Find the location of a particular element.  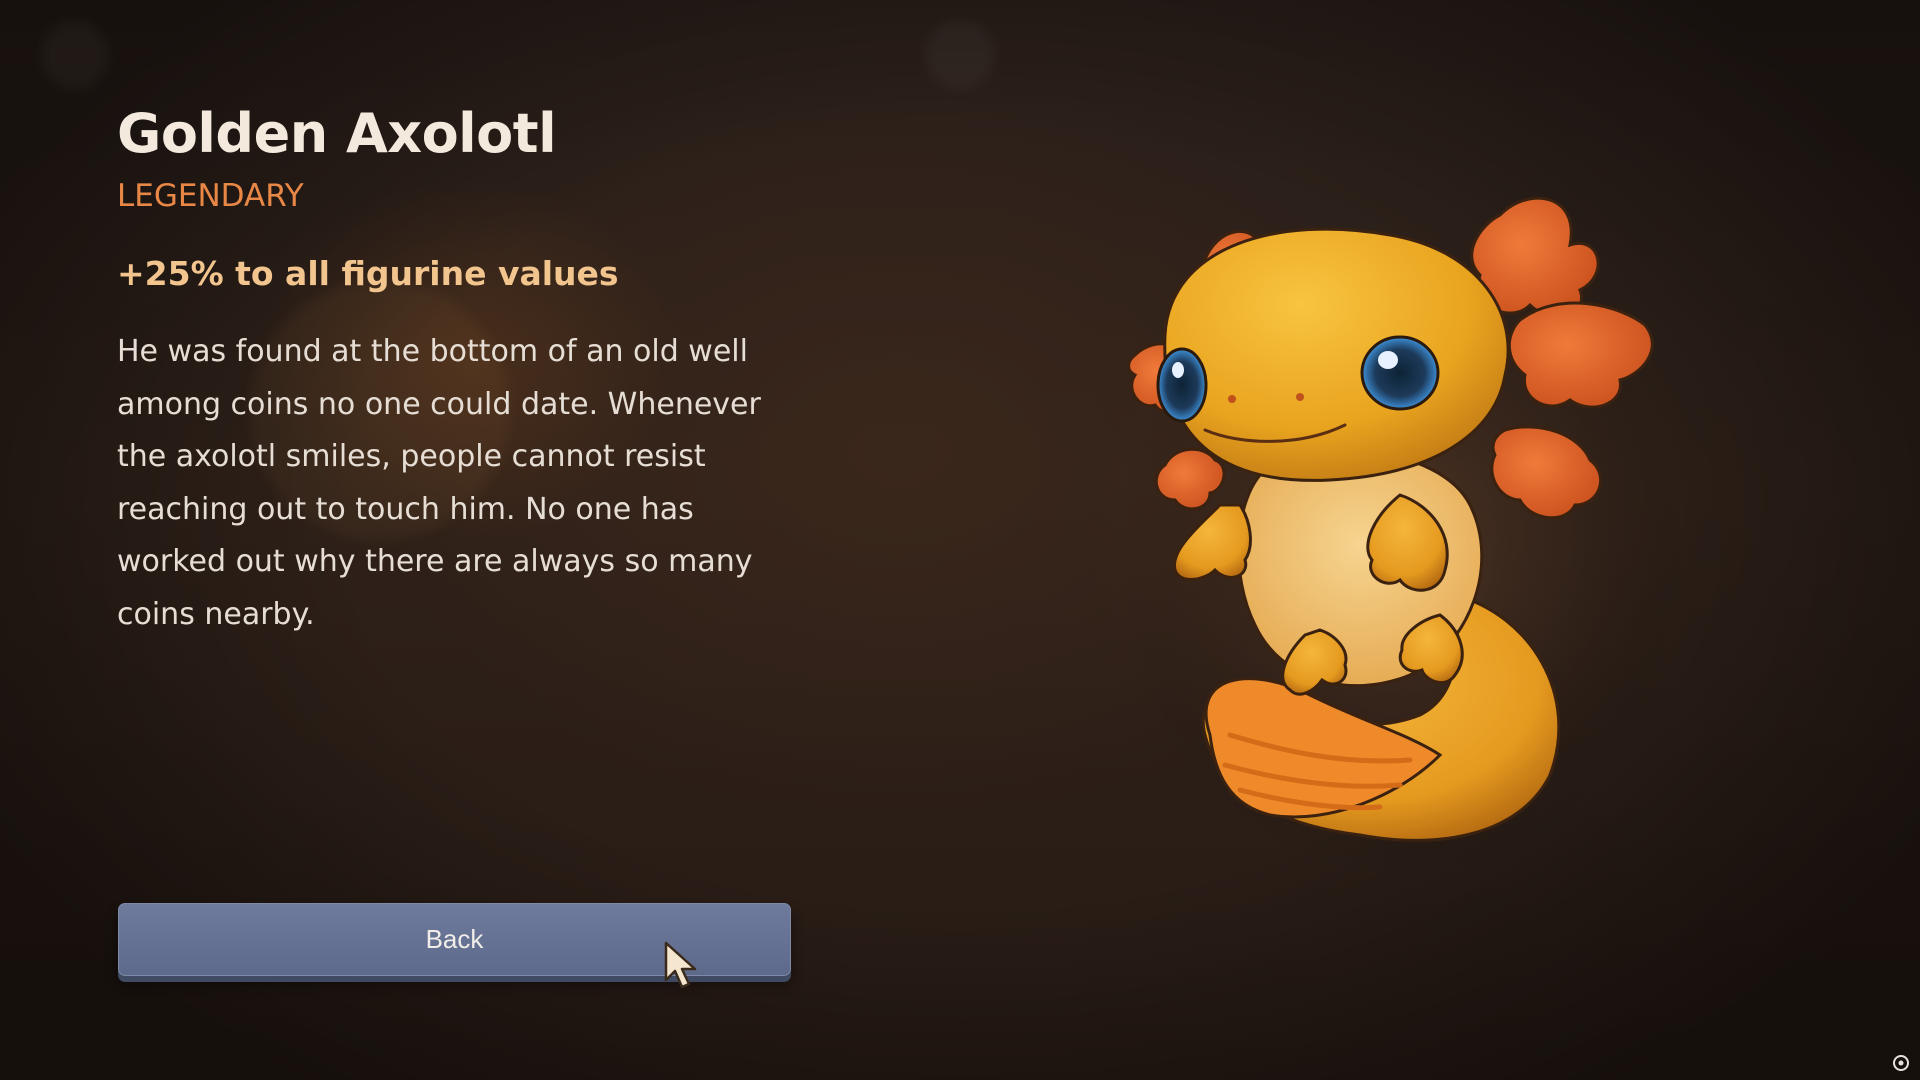

settings-small-icon is located at coordinates (1901, 1063).